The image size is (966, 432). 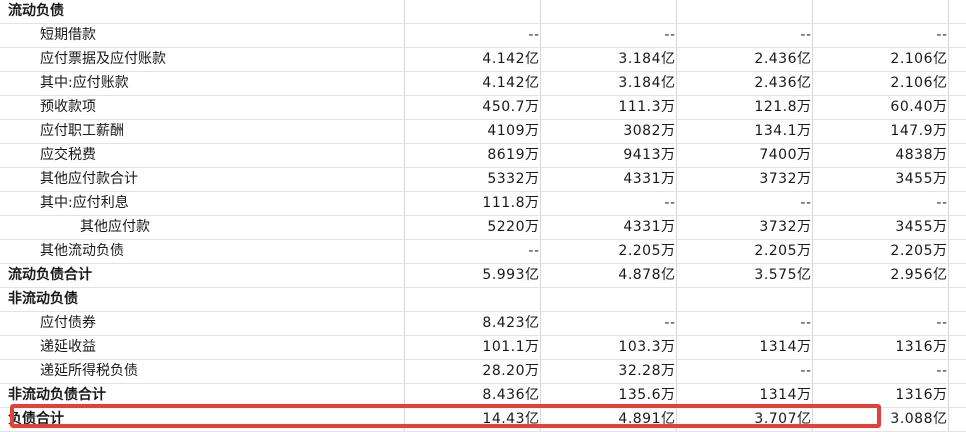 What do you see at coordinates (880, 179) in the screenshot?
I see `value-cell: 3455万` at bounding box center [880, 179].